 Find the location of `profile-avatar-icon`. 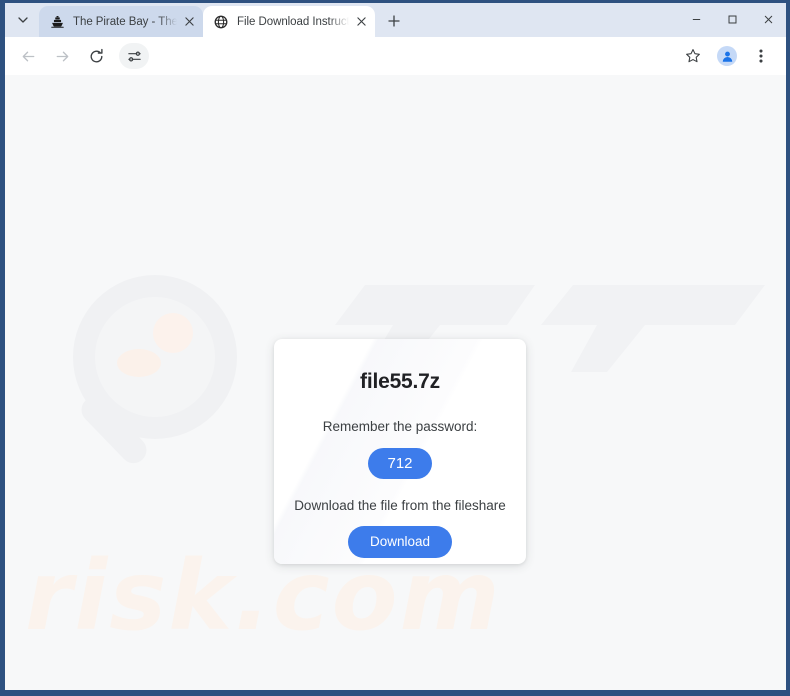

profile-avatar-icon is located at coordinates (727, 56).